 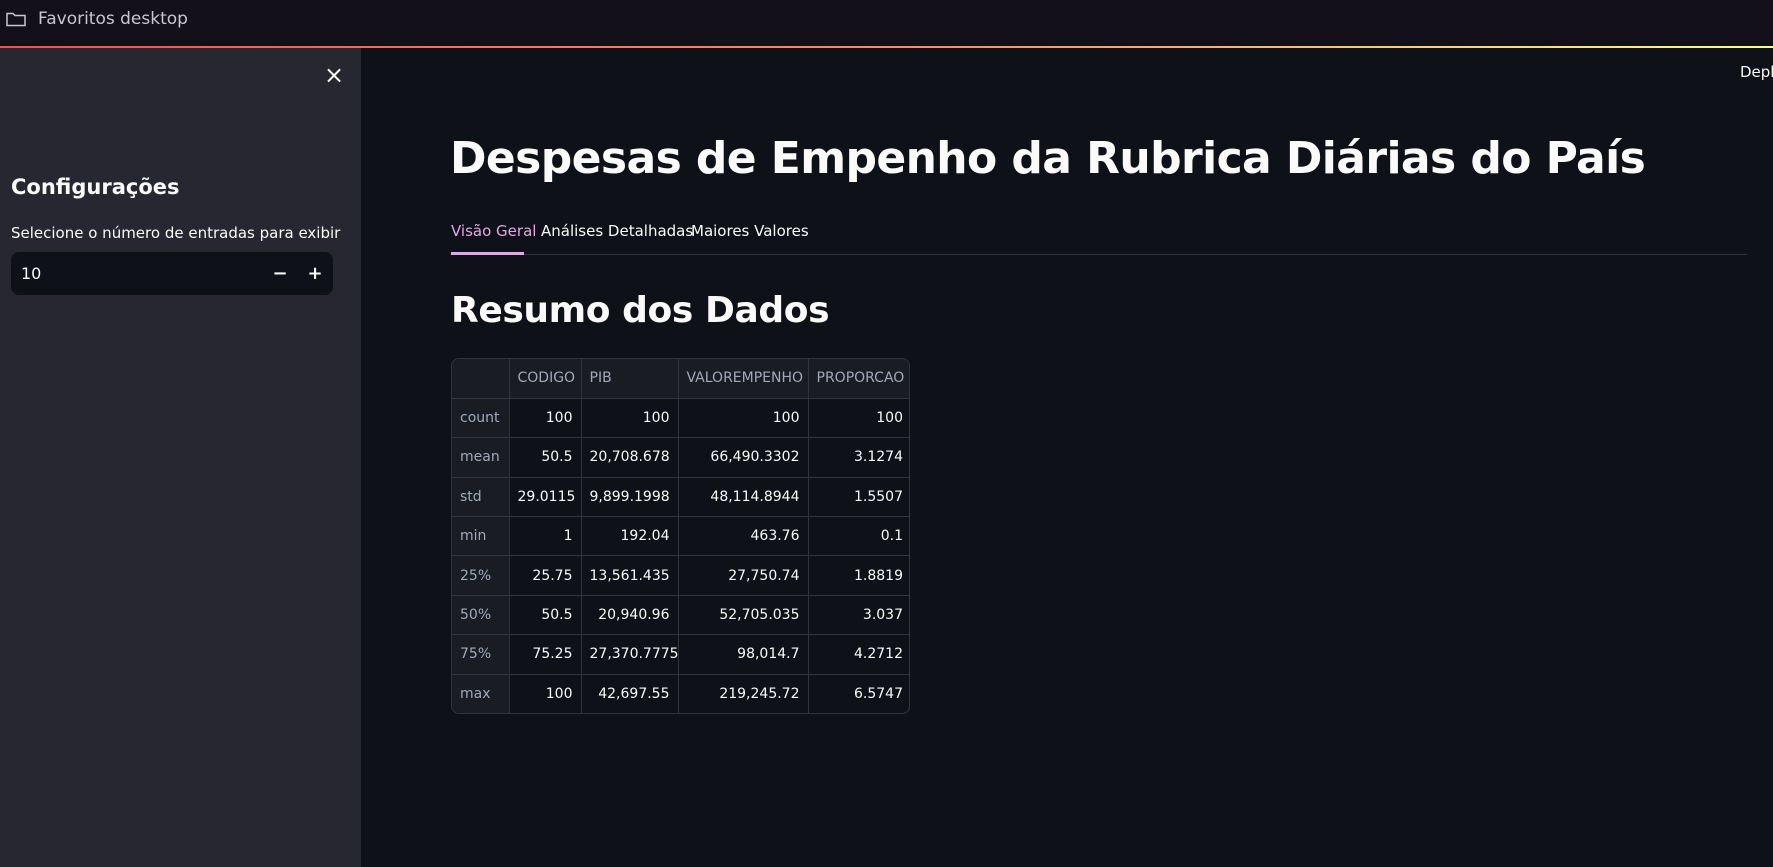 I want to click on decrement-button: −, so click(x=280, y=273).